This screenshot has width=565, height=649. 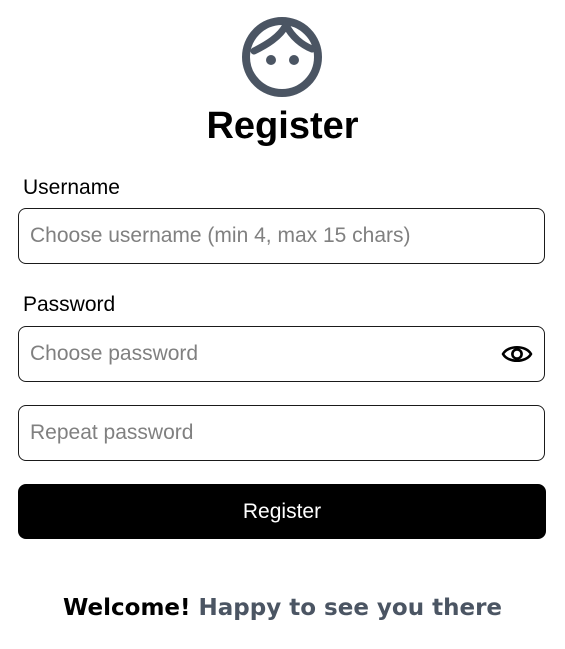 I want to click on footer-message: Welcome! Happy to see you there, so click(x=282, y=608).